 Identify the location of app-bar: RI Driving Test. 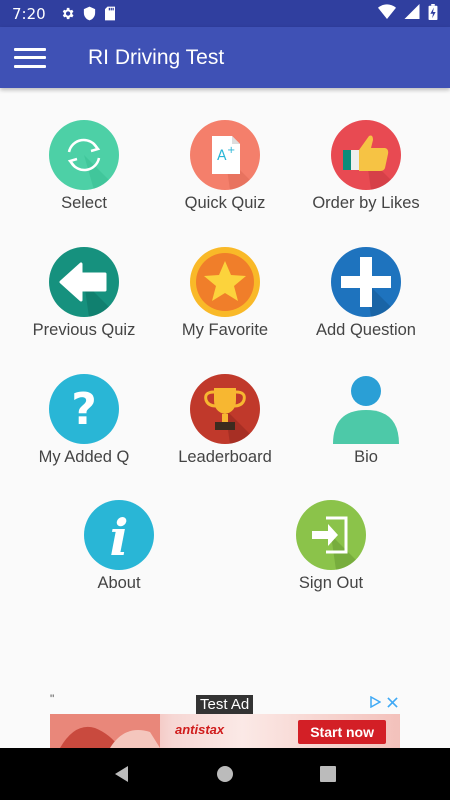
(225, 57).